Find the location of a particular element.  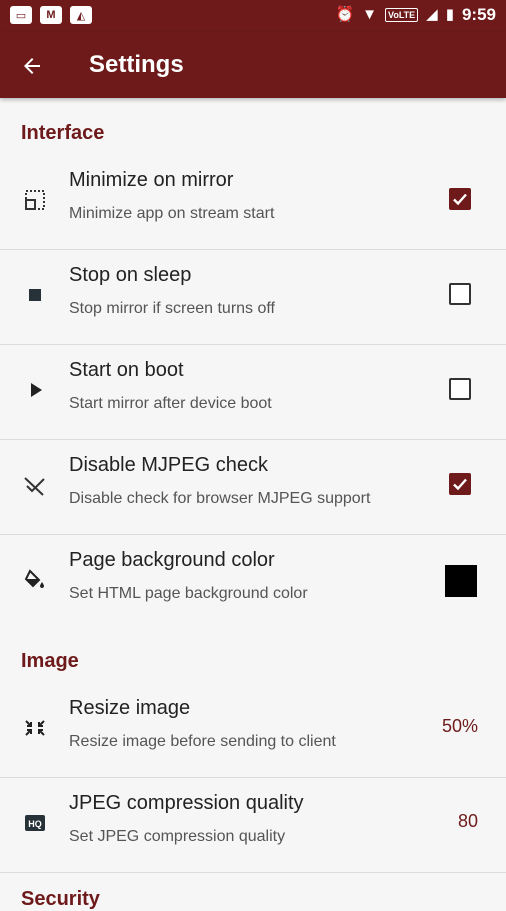

system-status: ⏰ ▼ VoLTE ◢ ▮ 9:59 is located at coordinates (415, 15).